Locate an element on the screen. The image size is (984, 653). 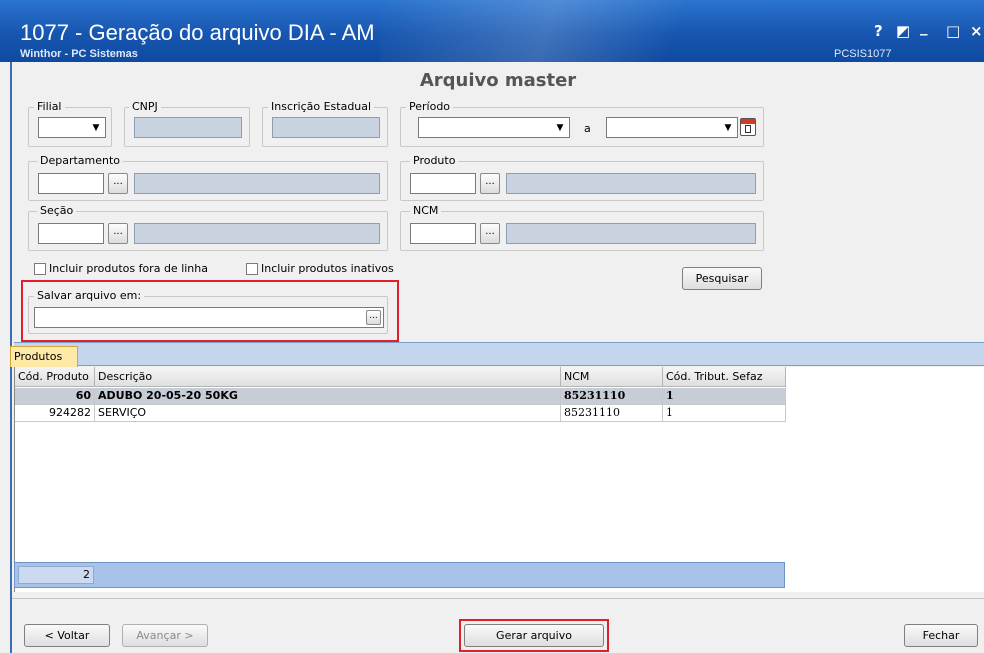
salvar-highlight is located at coordinates (210, 311).